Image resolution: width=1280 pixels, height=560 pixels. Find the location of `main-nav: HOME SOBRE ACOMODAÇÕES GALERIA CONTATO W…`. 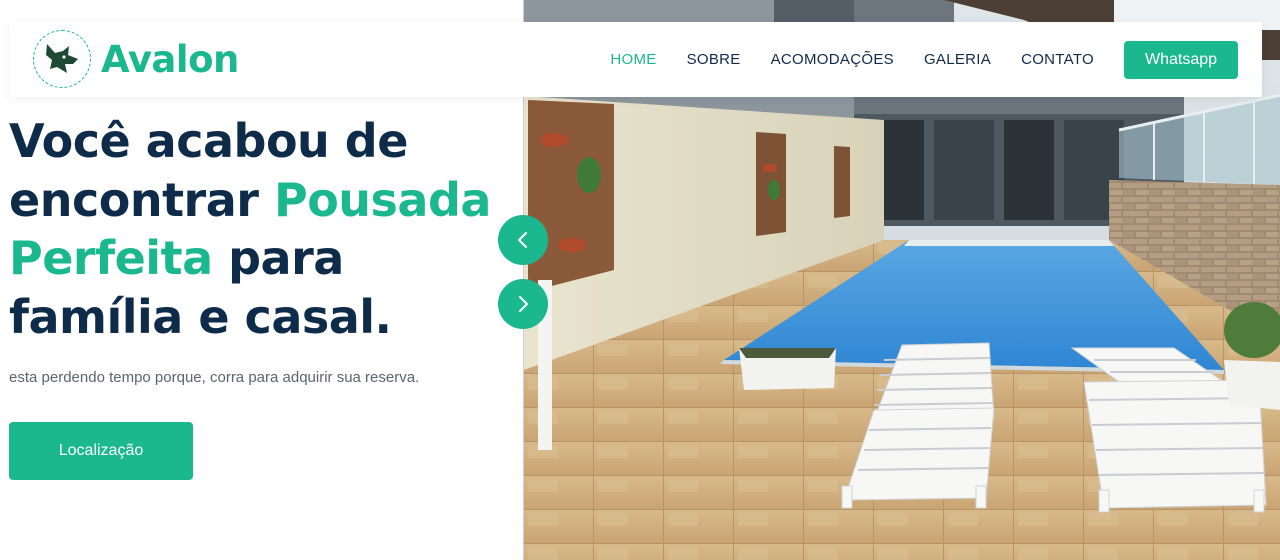

main-nav: HOME SOBRE ACOMODAÇÕES GALERIA CONTATO W… is located at coordinates (936, 59).